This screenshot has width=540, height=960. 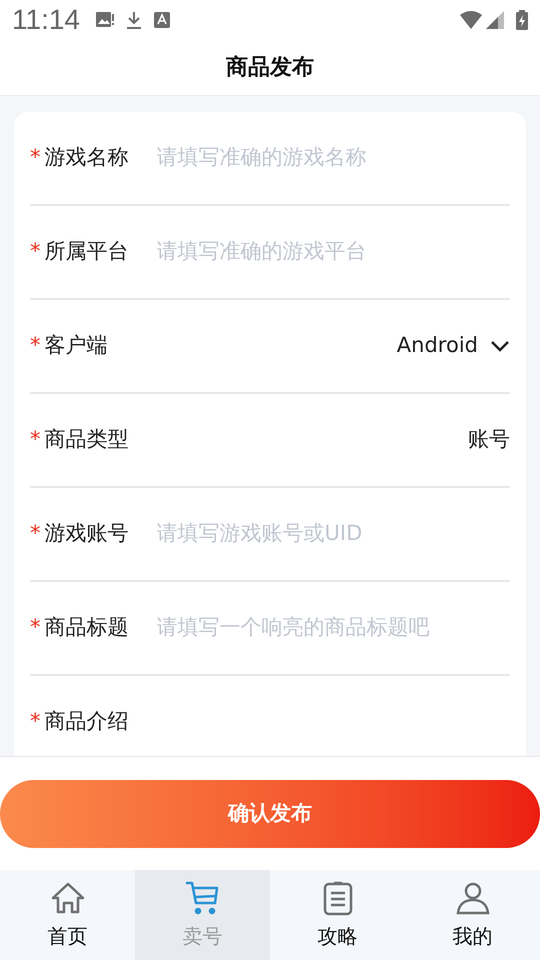 What do you see at coordinates (270, 68) in the screenshot?
I see `page-title: 商品发布` at bounding box center [270, 68].